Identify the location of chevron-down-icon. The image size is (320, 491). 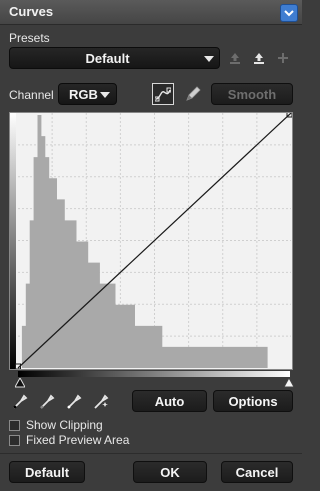
(289, 13).